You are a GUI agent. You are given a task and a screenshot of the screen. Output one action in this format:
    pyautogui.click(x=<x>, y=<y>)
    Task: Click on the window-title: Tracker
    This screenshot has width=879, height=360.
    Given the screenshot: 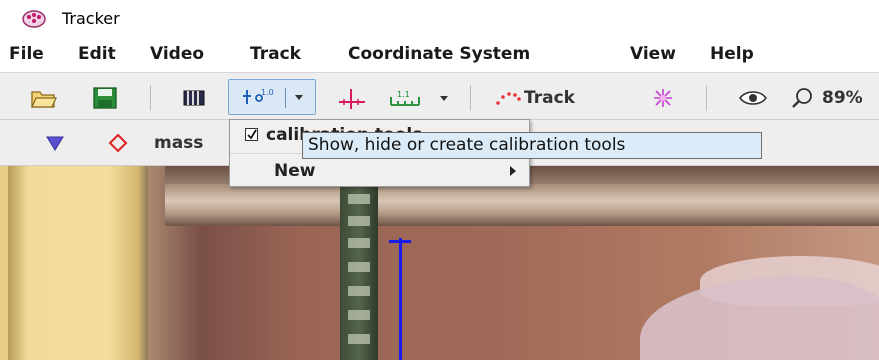 What is the action you would take?
    pyautogui.click(x=91, y=18)
    